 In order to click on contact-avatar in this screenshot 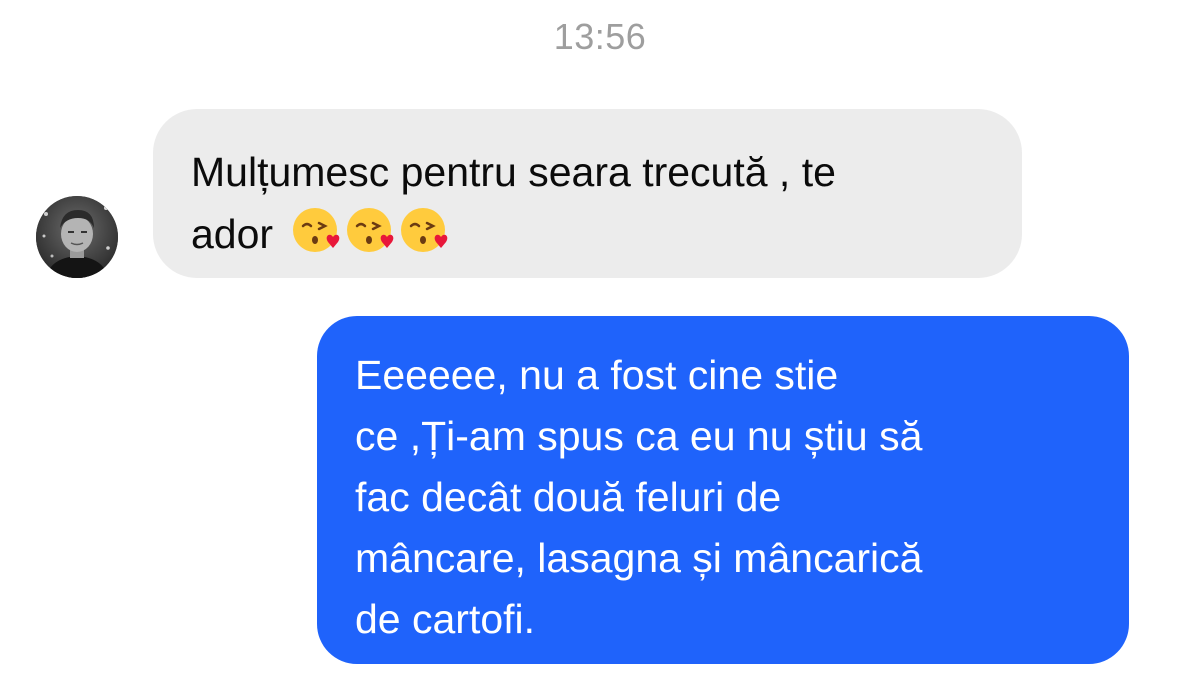, I will do `click(77, 237)`.